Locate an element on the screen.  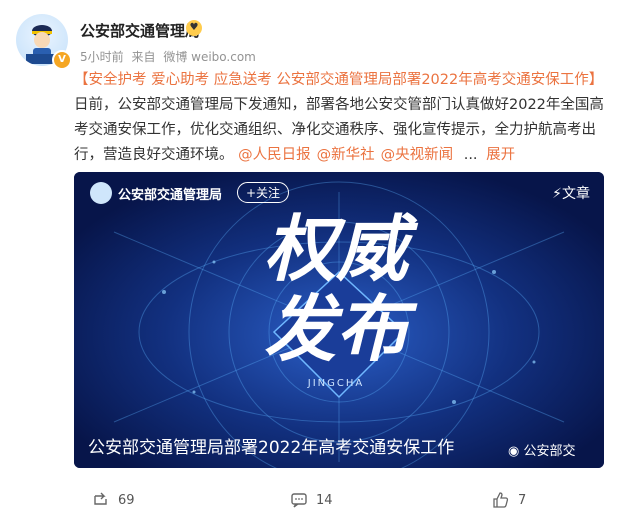
weibo-logo-icon: ◉ is located at coordinates (514, 451).